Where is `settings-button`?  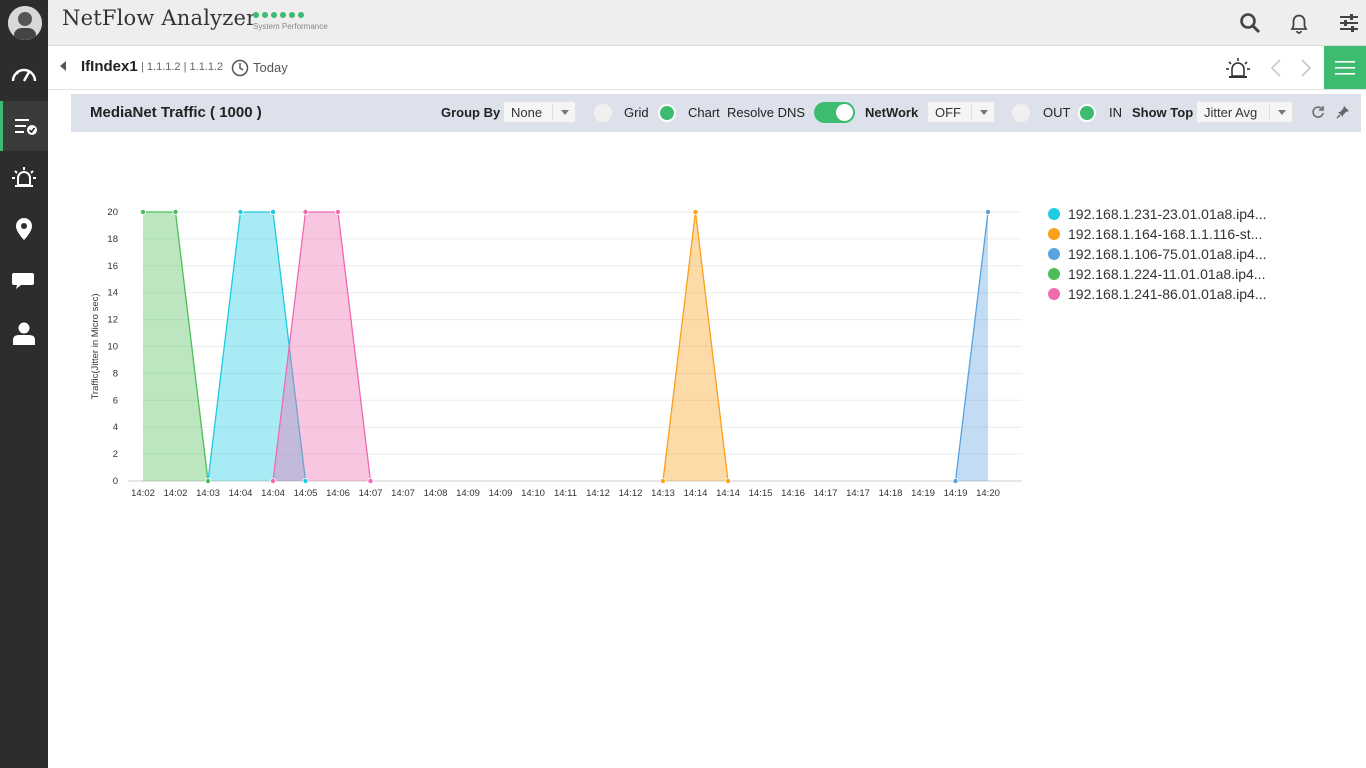 settings-button is located at coordinates (1349, 23).